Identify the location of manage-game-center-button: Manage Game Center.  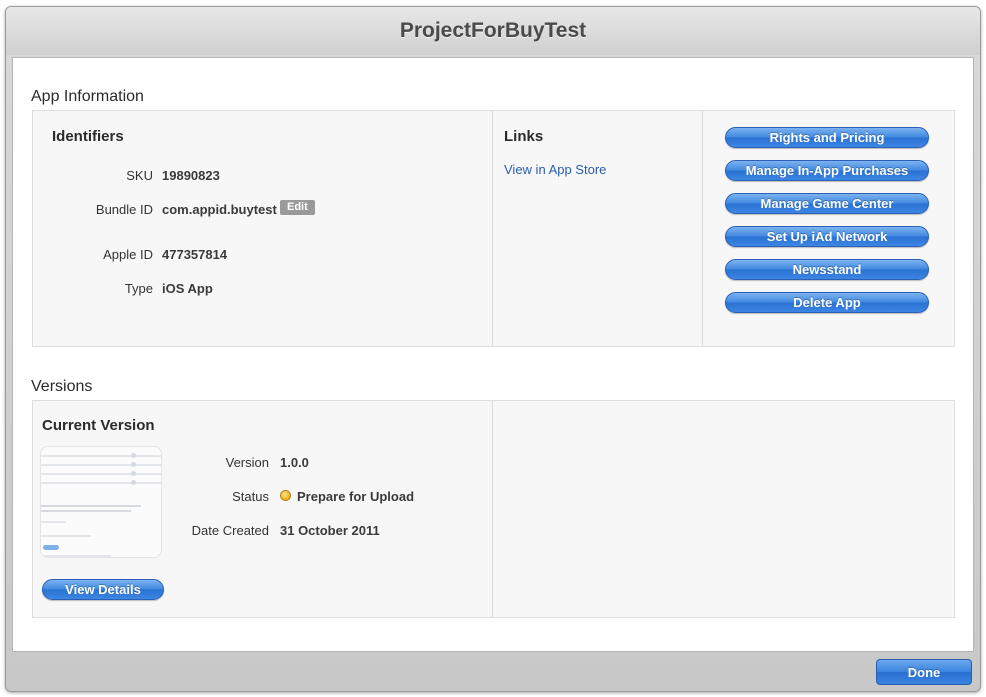
(827, 203).